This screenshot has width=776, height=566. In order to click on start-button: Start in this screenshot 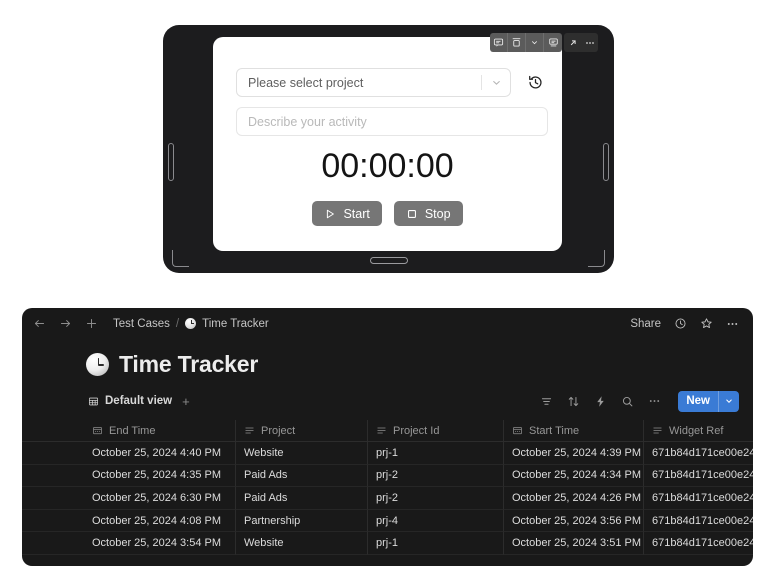, I will do `click(347, 213)`.